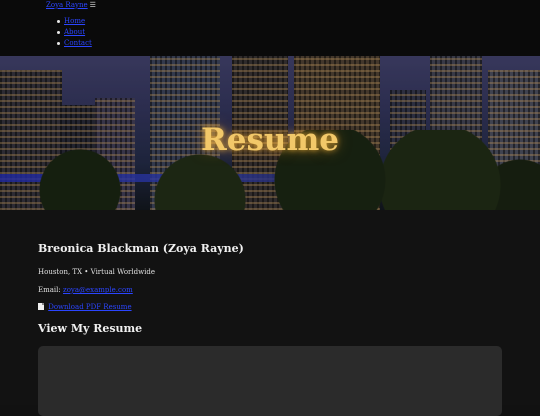 This screenshot has width=540, height=416. What do you see at coordinates (74, 21) in the screenshot?
I see `nav-link-home: Home` at bounding box center [74, 21].